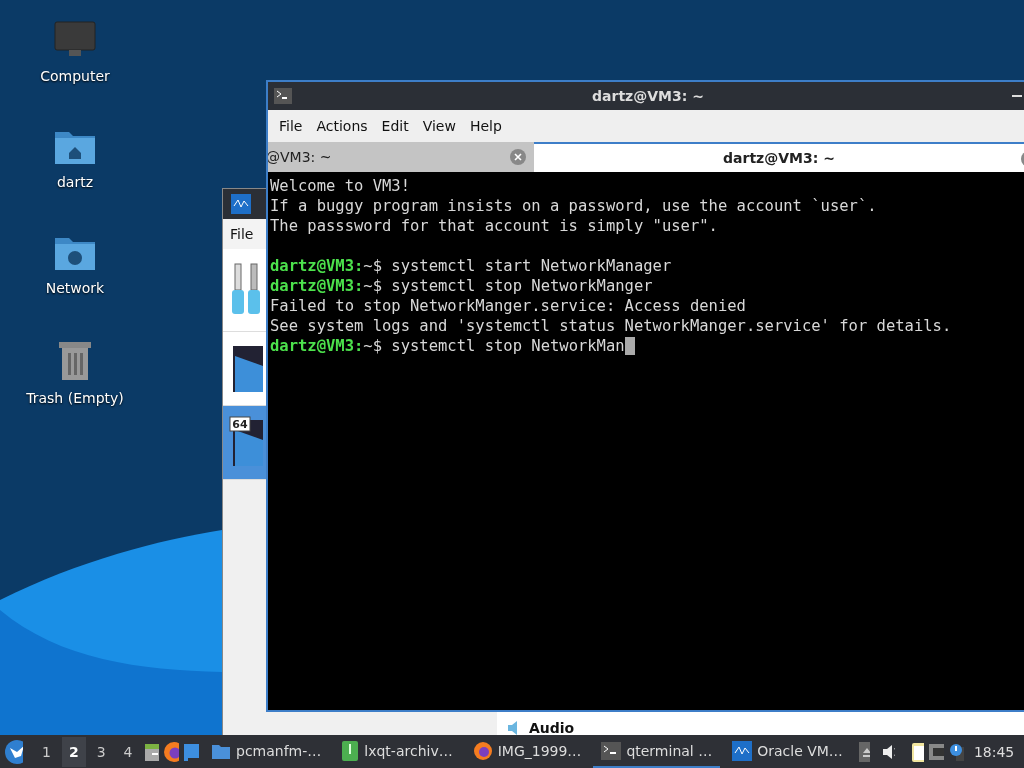  What do you see at coordinates (918, 751) in the screenshot?
I see `clipboard-icon` at bounding box center [918, 751].